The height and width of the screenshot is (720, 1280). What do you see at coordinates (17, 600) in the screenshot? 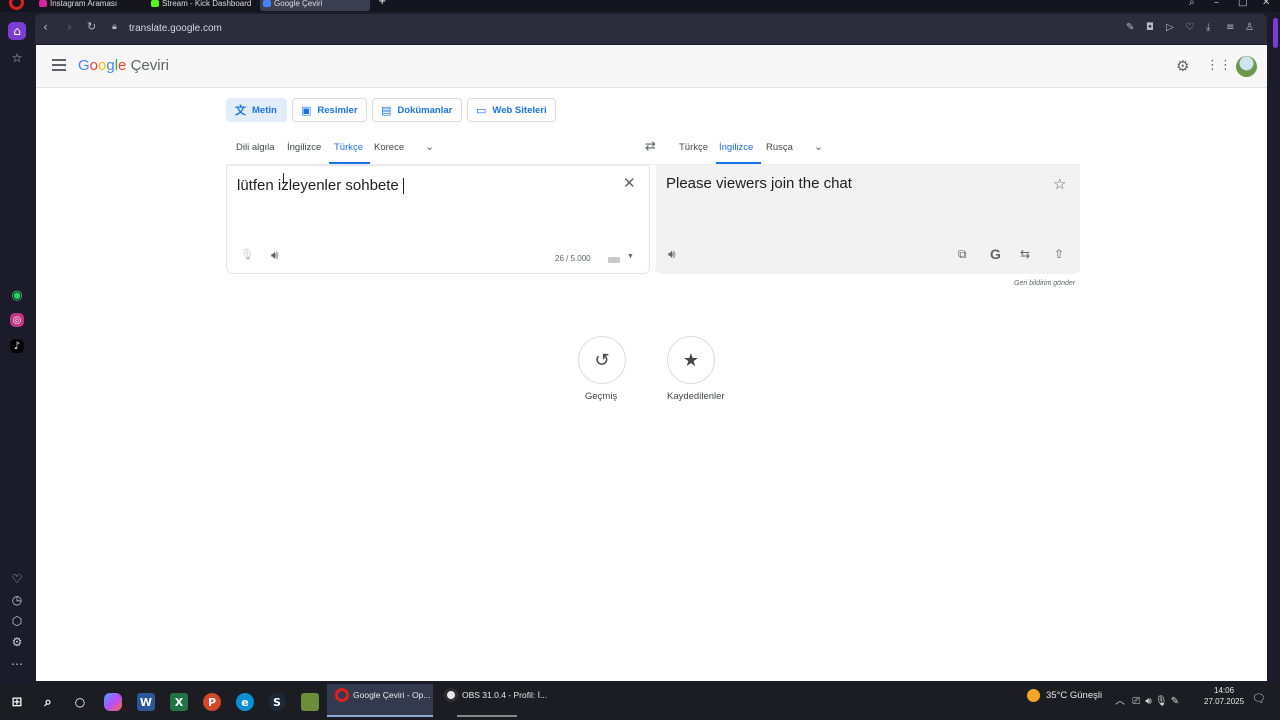
I see `history-clock-icon: ◷` at bounding box center [17, 600].